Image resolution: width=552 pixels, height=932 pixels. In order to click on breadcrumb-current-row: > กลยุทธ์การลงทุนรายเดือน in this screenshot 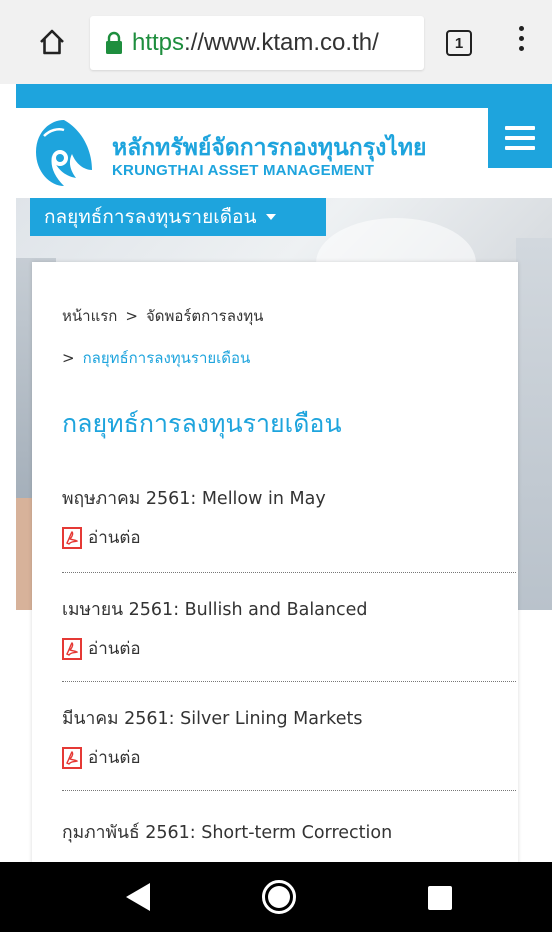, I will do `click(156, 358)`.